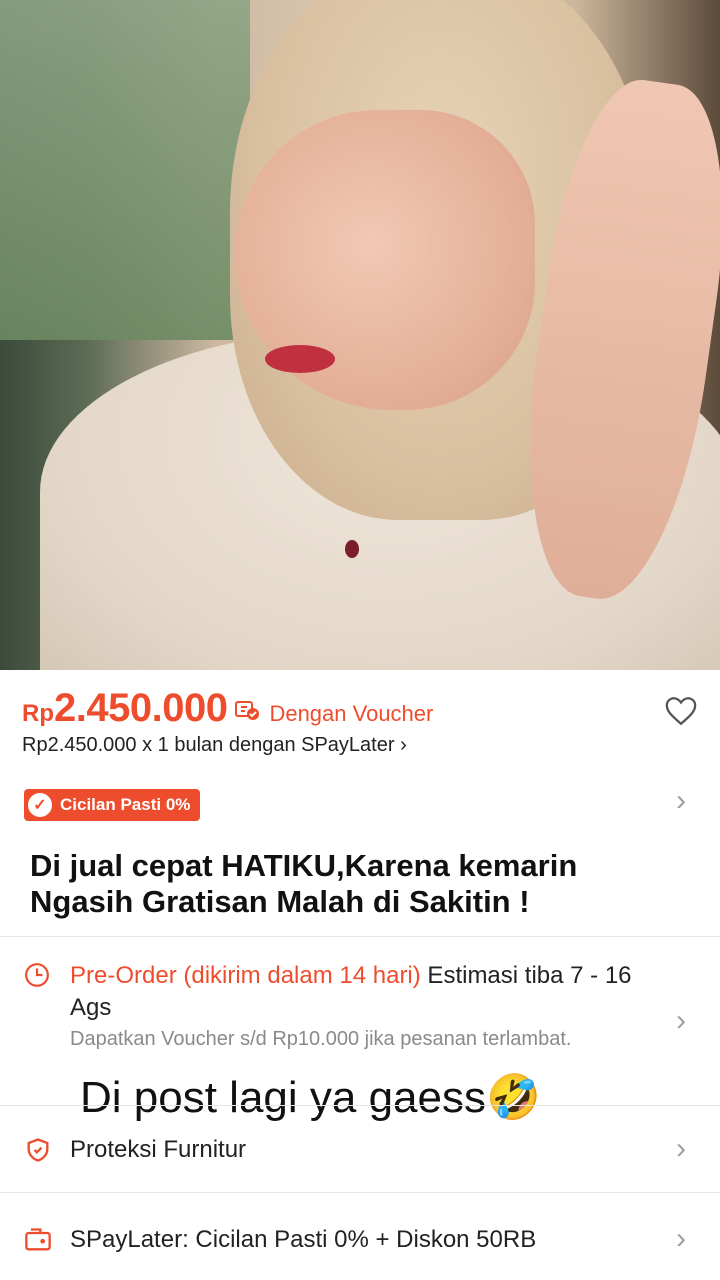 The width and height of the screenshot is (720, 1280). Describe the element at coordinates (40, 805) in the screenshot. I see `check-icon: ✓` at that location.